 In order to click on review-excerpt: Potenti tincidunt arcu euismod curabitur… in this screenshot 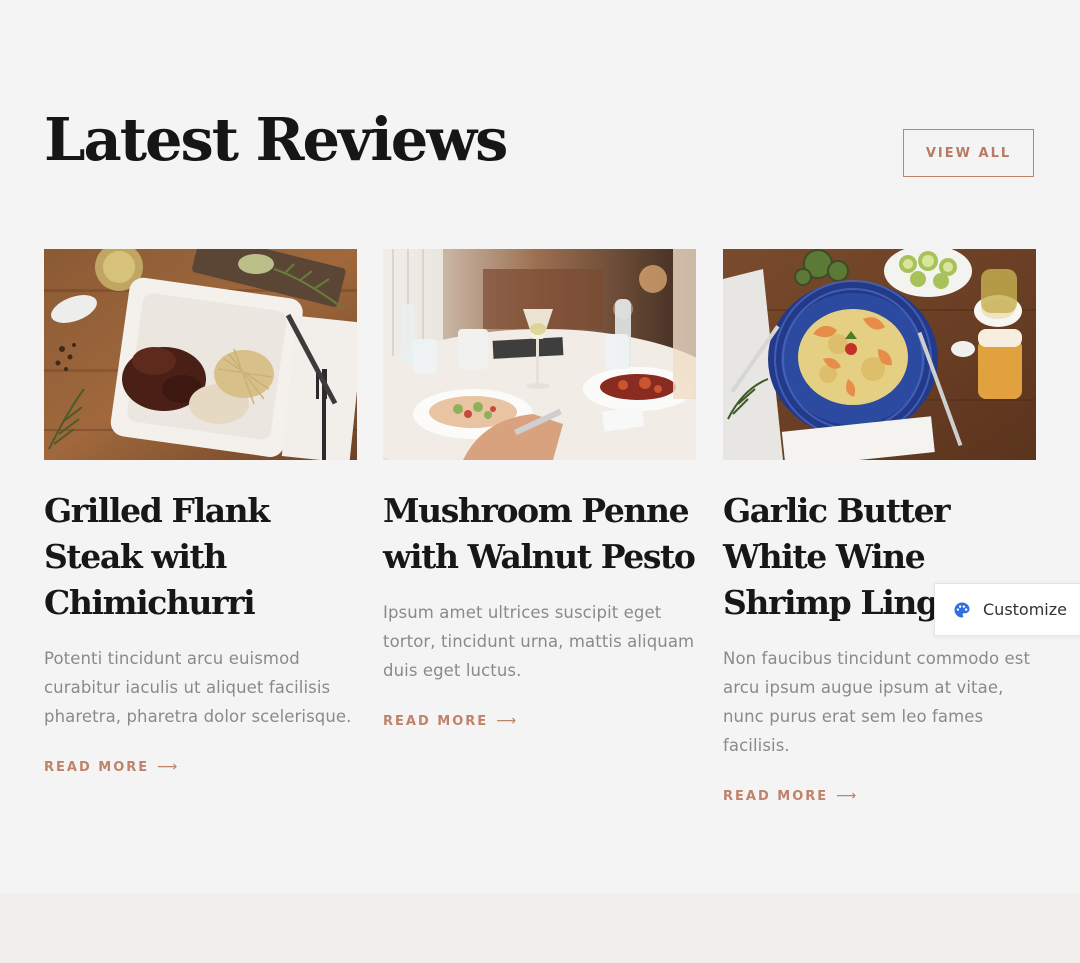, I will do `click(198, 687)`.